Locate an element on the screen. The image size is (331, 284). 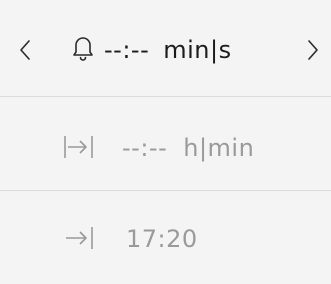
duration-span-icon is located at coordinates (80, 147).